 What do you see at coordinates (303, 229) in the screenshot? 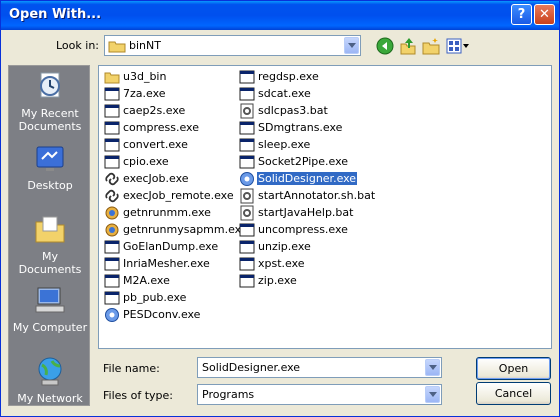
I see `file-item-name: uncompress.exe` at bounding box center [303, 229].